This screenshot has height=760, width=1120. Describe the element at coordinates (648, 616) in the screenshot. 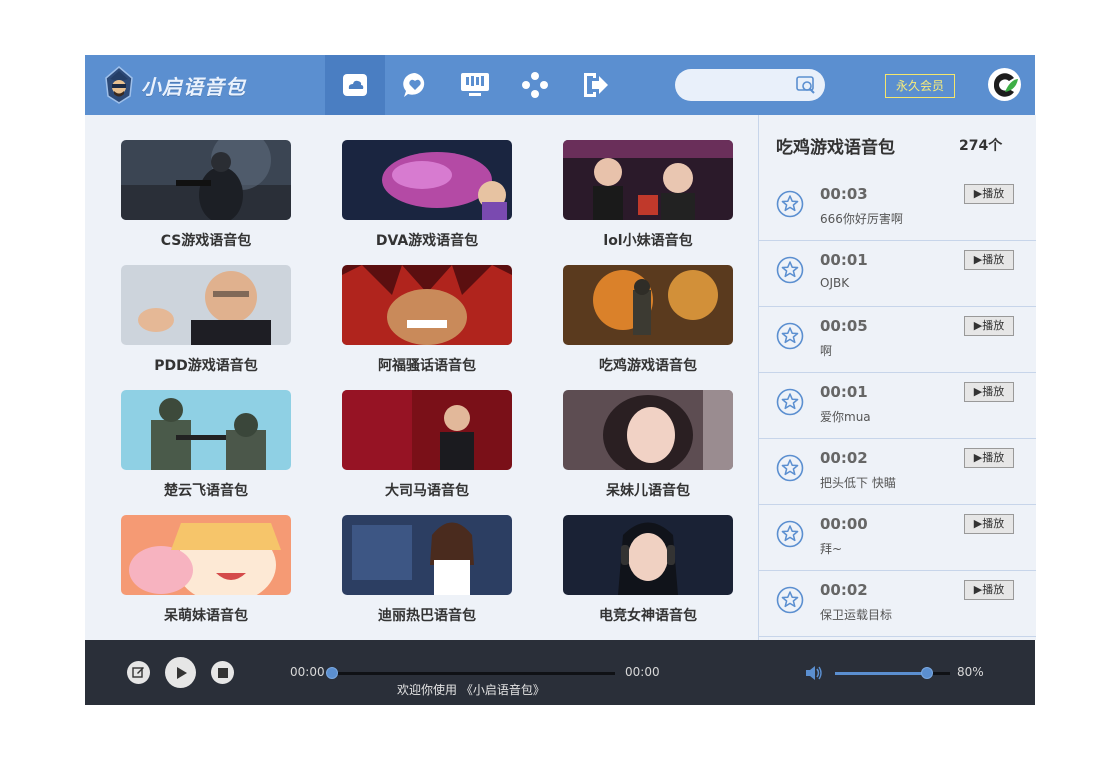

I see `pack-label: 电竞女神语音包` at that location.